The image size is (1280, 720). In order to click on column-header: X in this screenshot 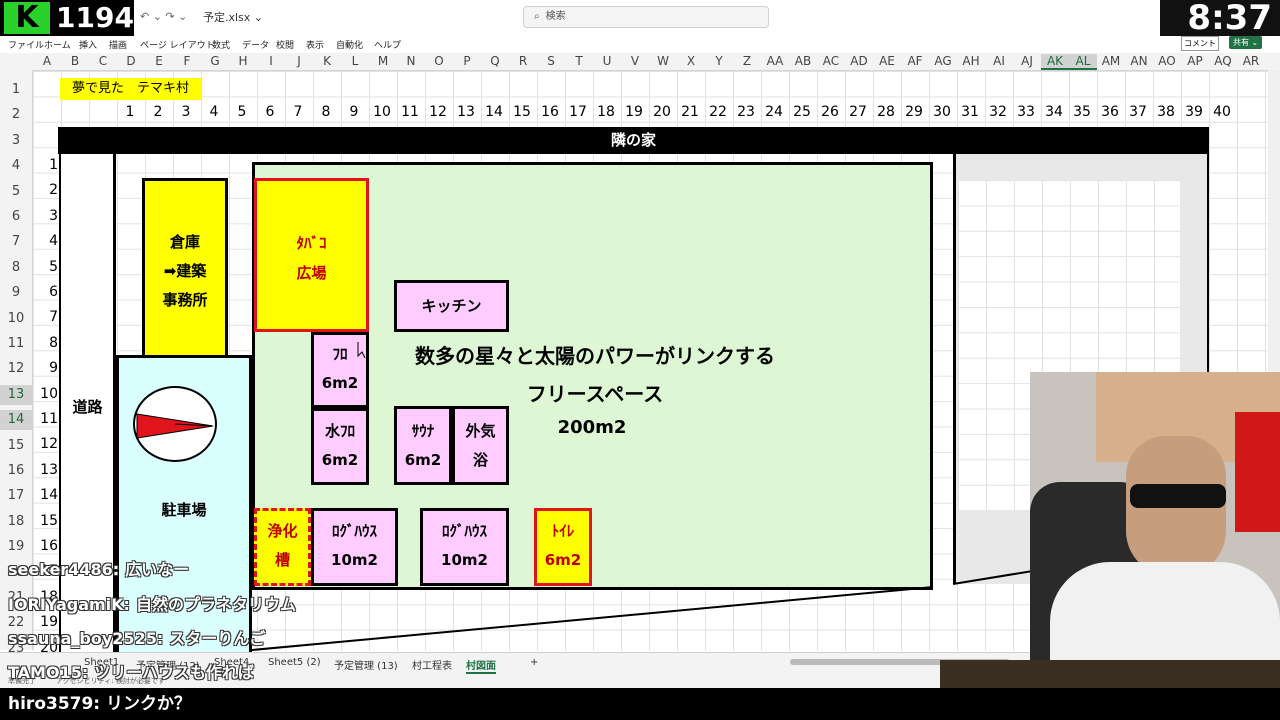, I will do `click(691, 61)`.